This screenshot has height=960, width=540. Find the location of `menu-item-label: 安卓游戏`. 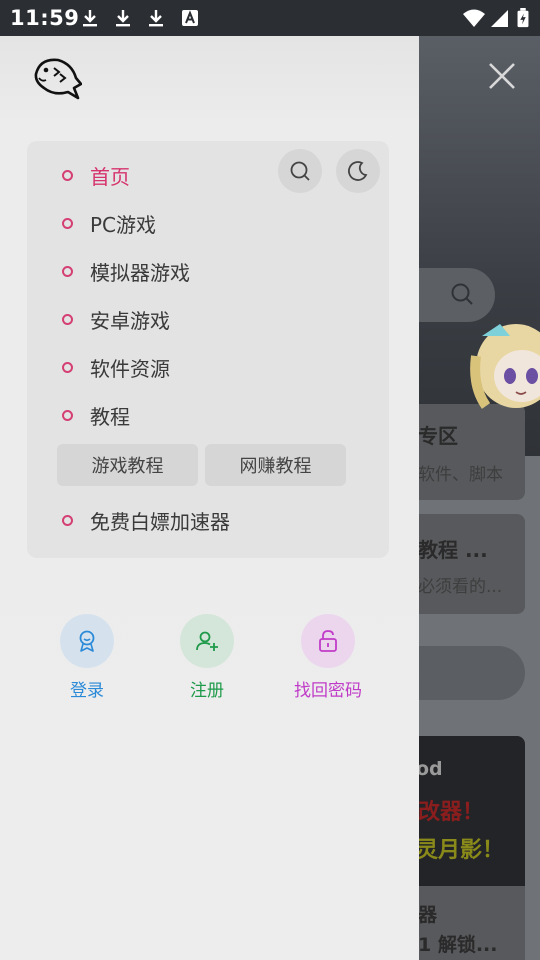

menu-item-label: 安卓游戏 is located at coordinates (130, 320).